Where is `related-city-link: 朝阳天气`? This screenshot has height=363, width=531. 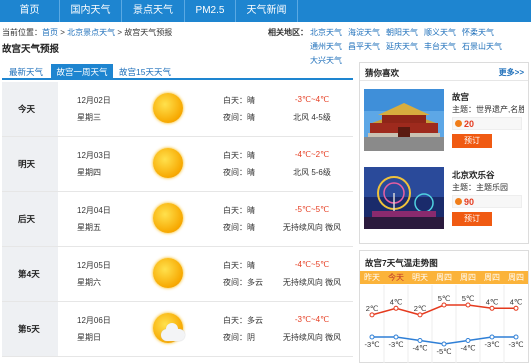 related-city-link: 朝阳天气 is located at coordinates (402, 33).